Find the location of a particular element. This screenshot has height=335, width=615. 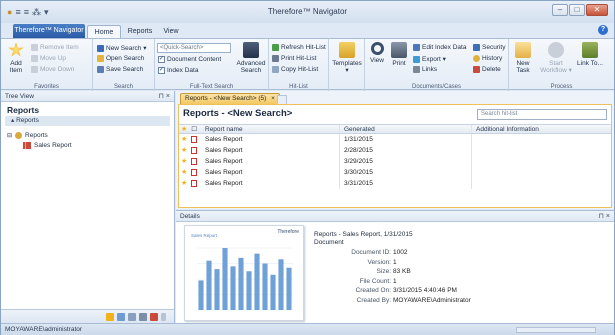

tab-view: View is located at coordinates (171, 31).